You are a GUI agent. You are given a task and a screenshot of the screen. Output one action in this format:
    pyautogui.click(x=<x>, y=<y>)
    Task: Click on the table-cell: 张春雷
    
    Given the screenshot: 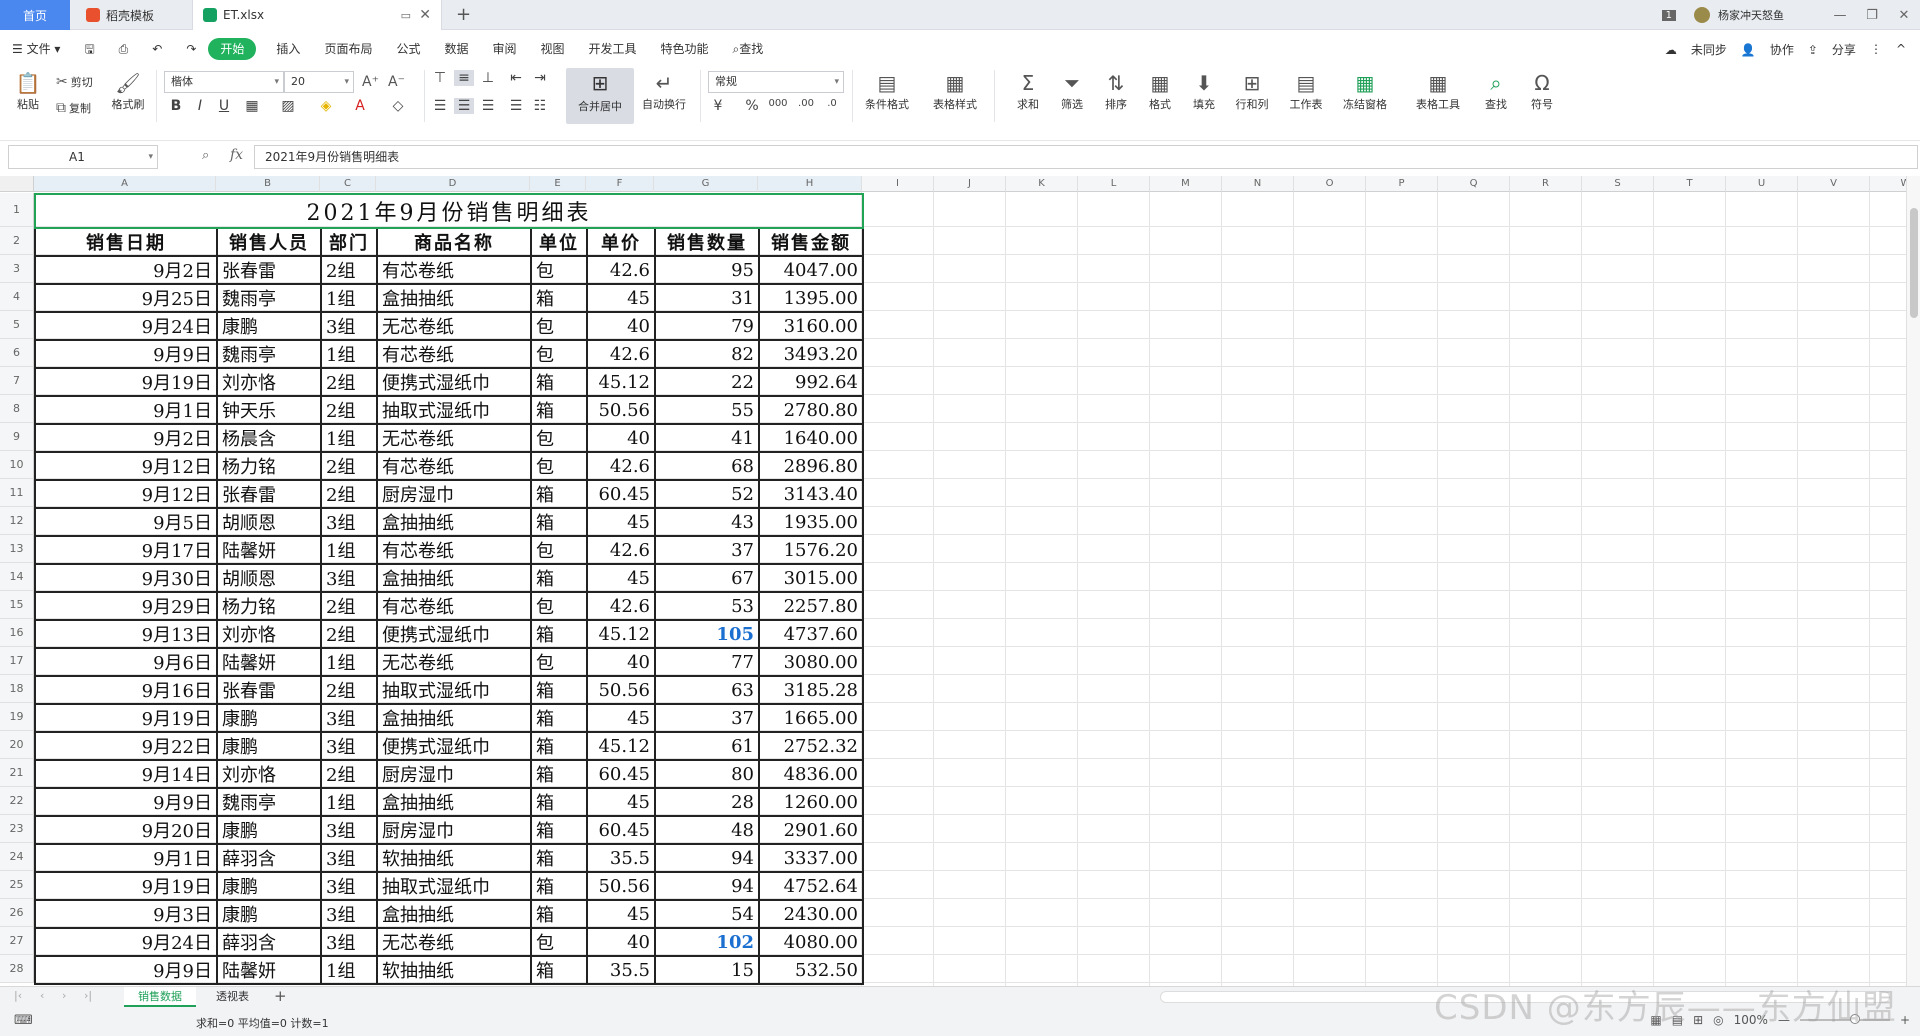 What is the action you would take?
    pyautogui.click(x=269, y=690)
    